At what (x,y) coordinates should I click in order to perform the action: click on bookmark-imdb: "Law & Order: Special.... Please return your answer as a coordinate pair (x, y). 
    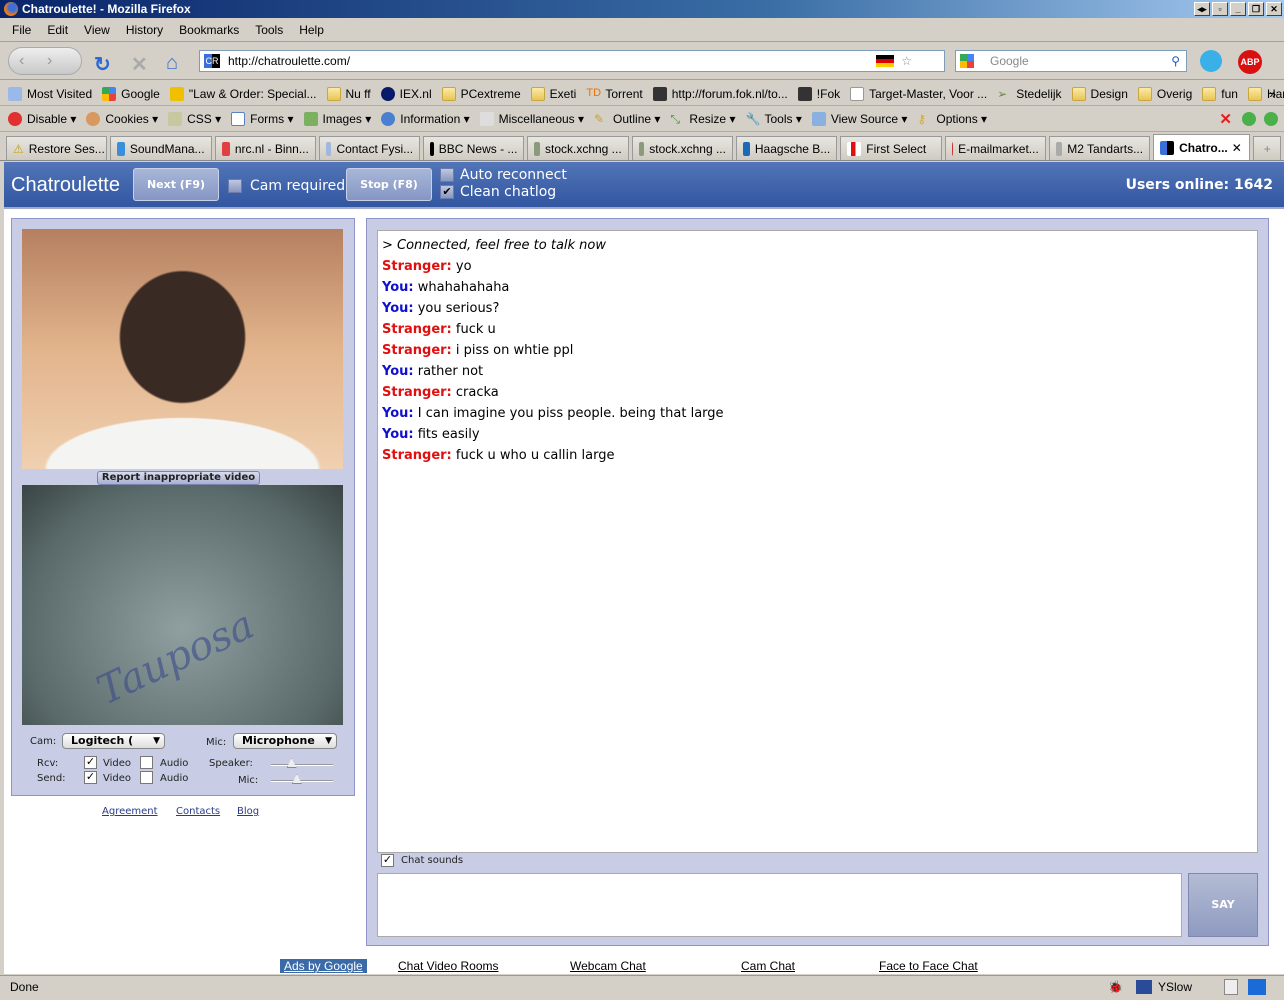
    Looking at the image, I should click on (243, 93).